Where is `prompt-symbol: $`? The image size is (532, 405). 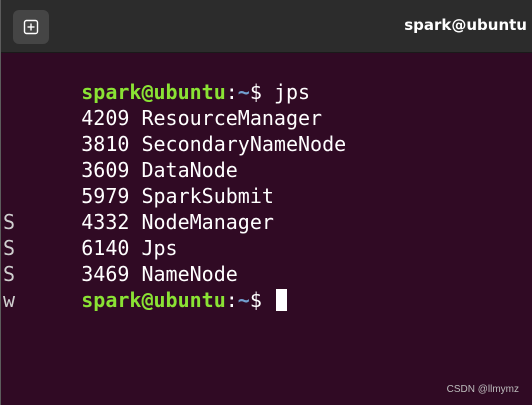
prompt-symbol: $ is located at coordinates (261, 300).